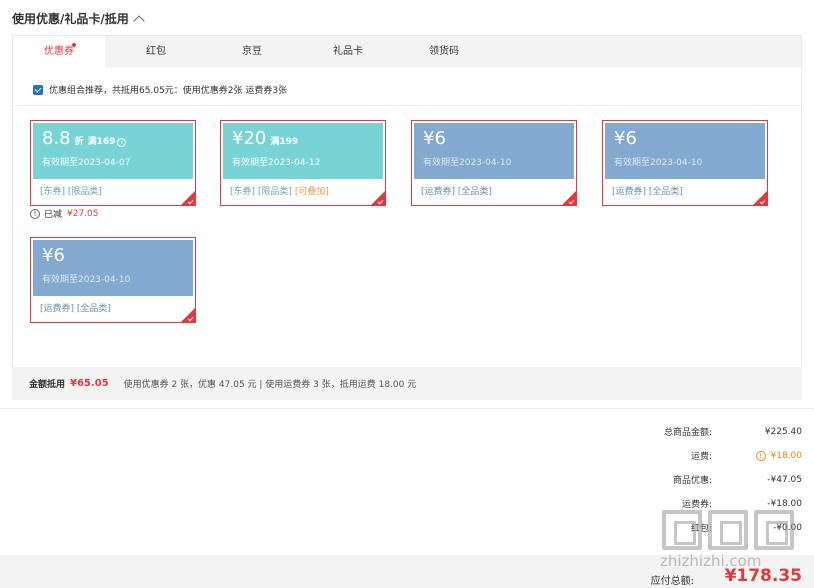  I want to click on coupon-face: ¥20 满199 有效期至2023-04-12, so click(303, 151).